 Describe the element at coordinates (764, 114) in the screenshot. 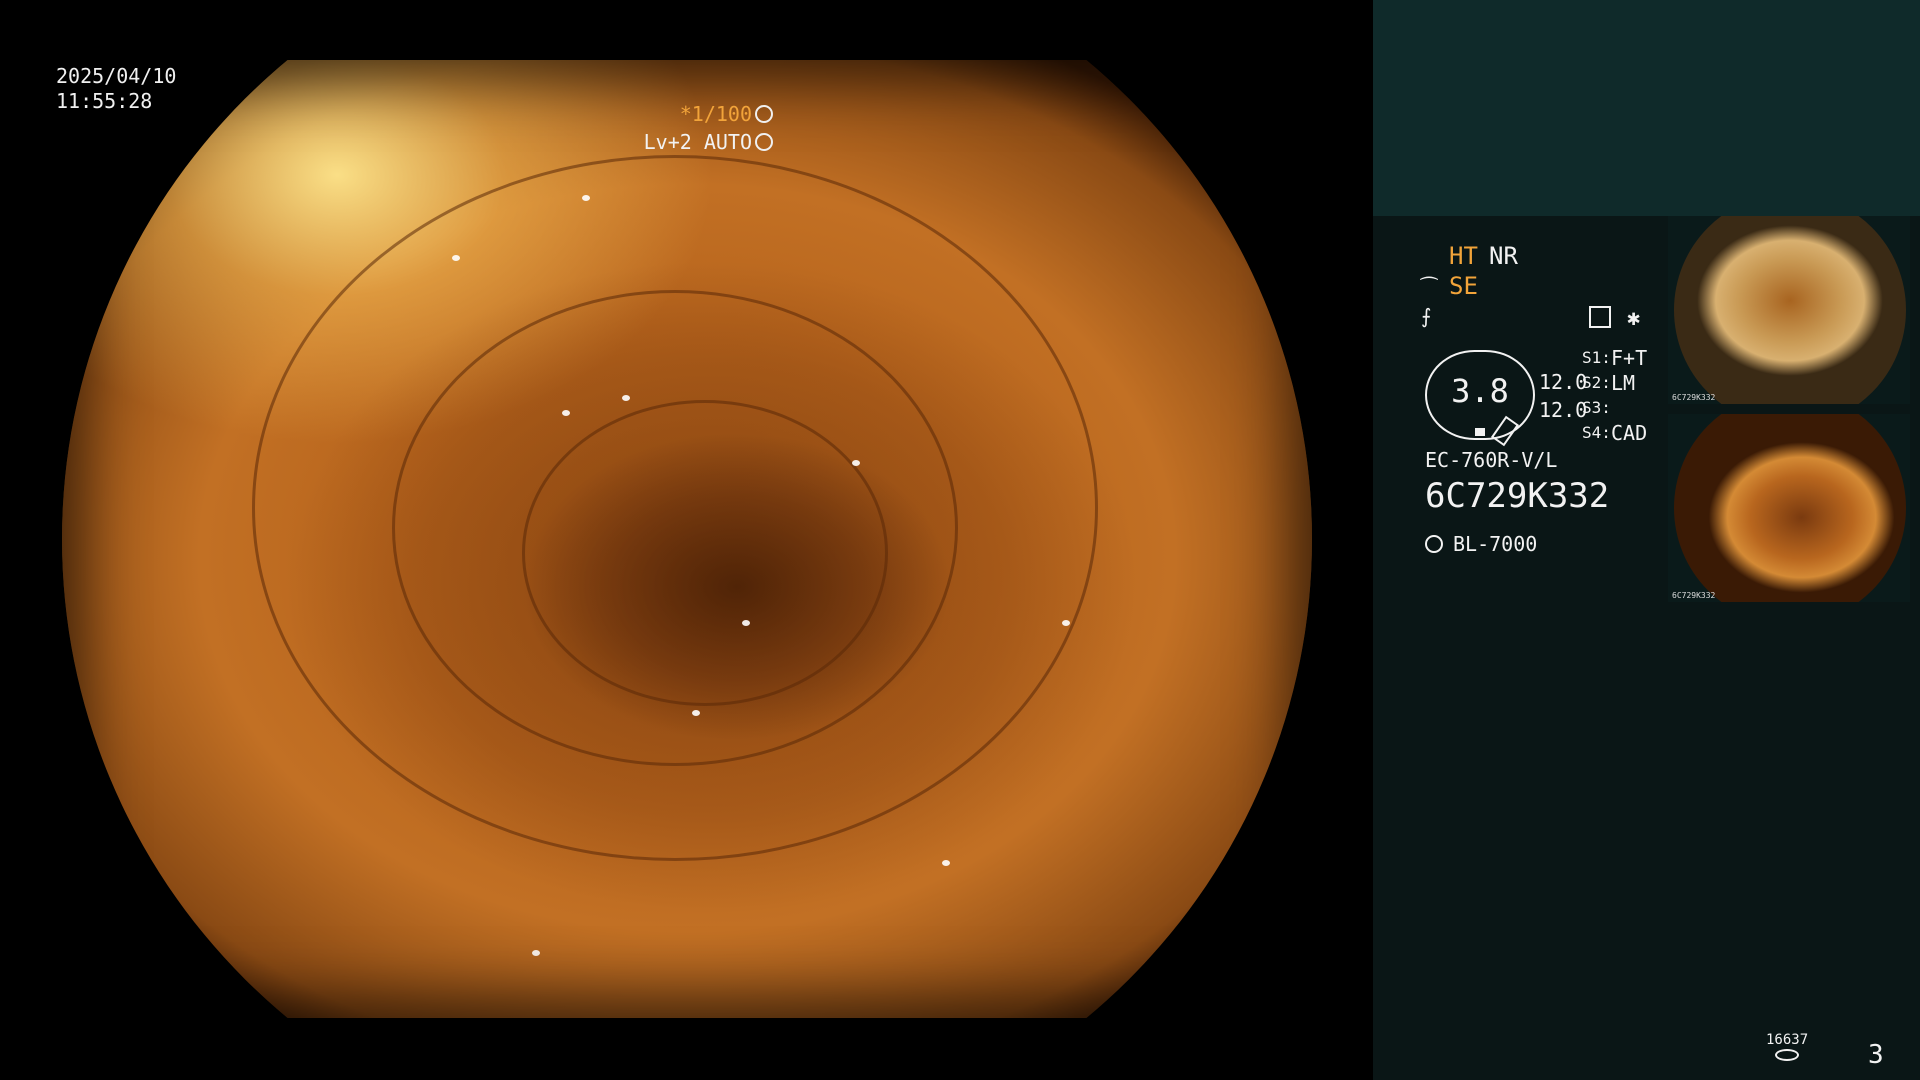

I see `shutter-icon` at that location.